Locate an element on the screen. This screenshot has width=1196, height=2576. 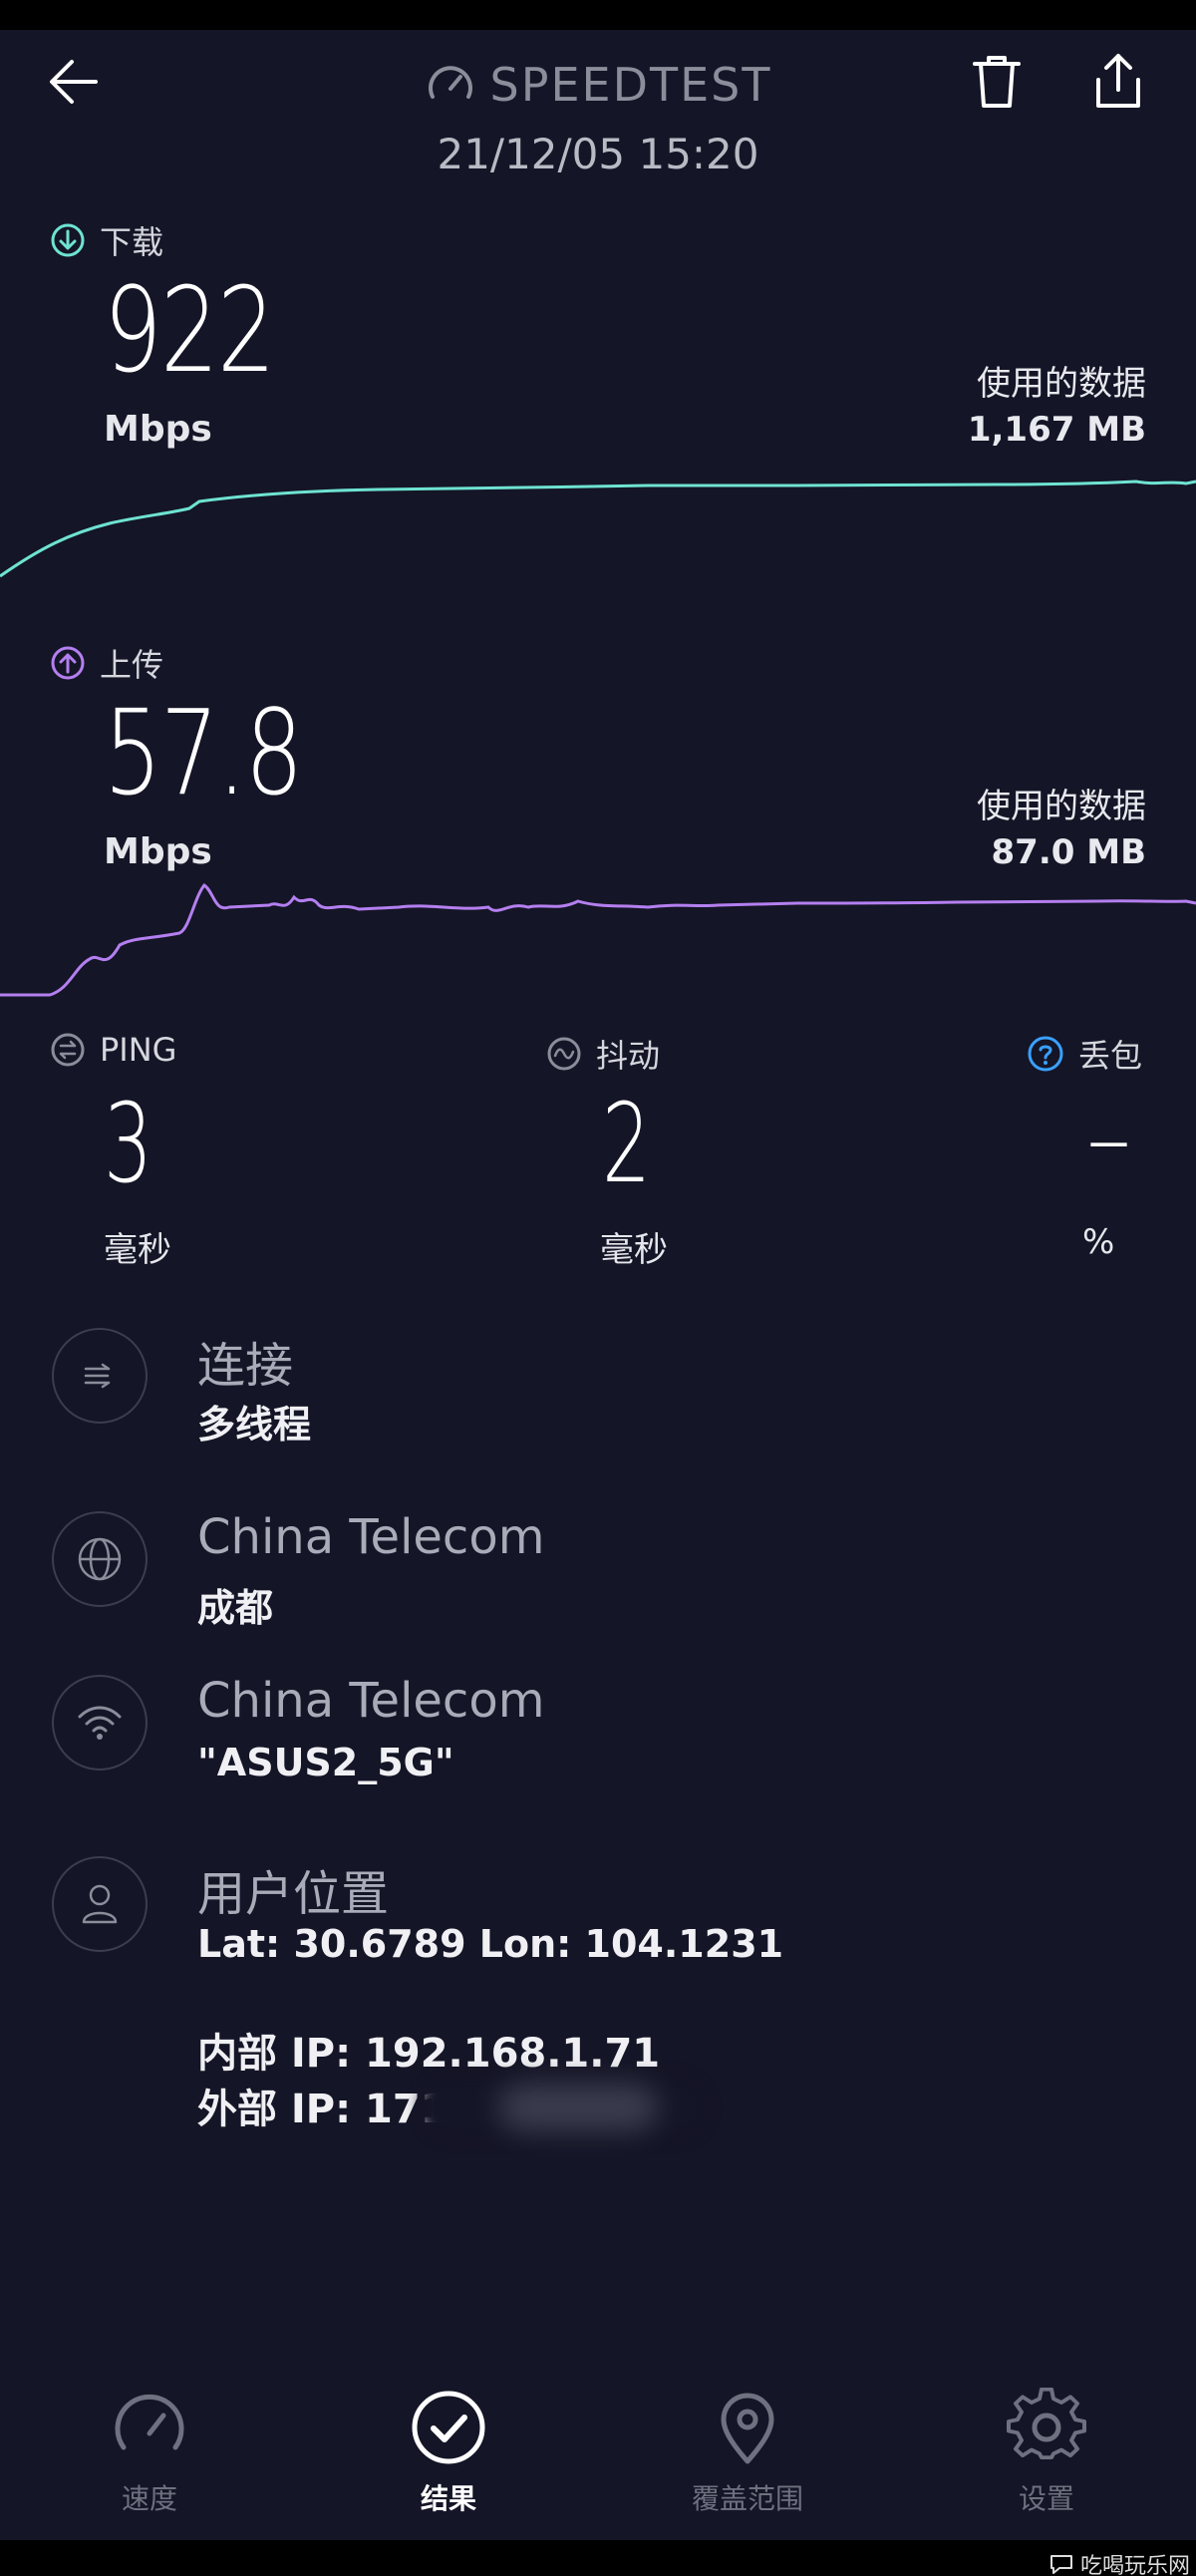
ping-label: PING is located at coordinates (113, 1050).